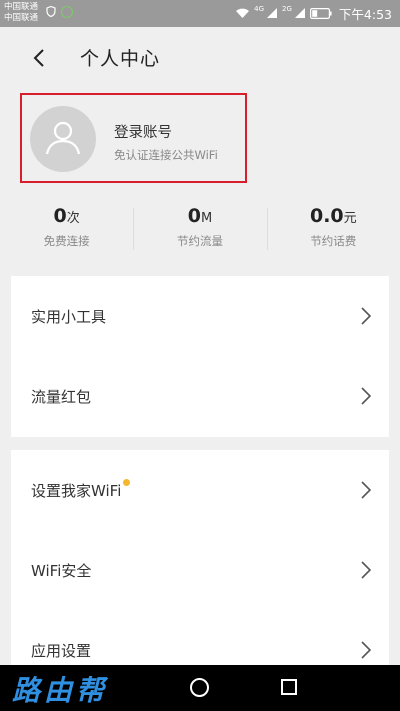 Image resolution: width=400 pixels, height=711 pixels. What do you see at coordinates (67, 12) in the screenshot?
I see `status-dot-icon` at bounding box center [67, 12].